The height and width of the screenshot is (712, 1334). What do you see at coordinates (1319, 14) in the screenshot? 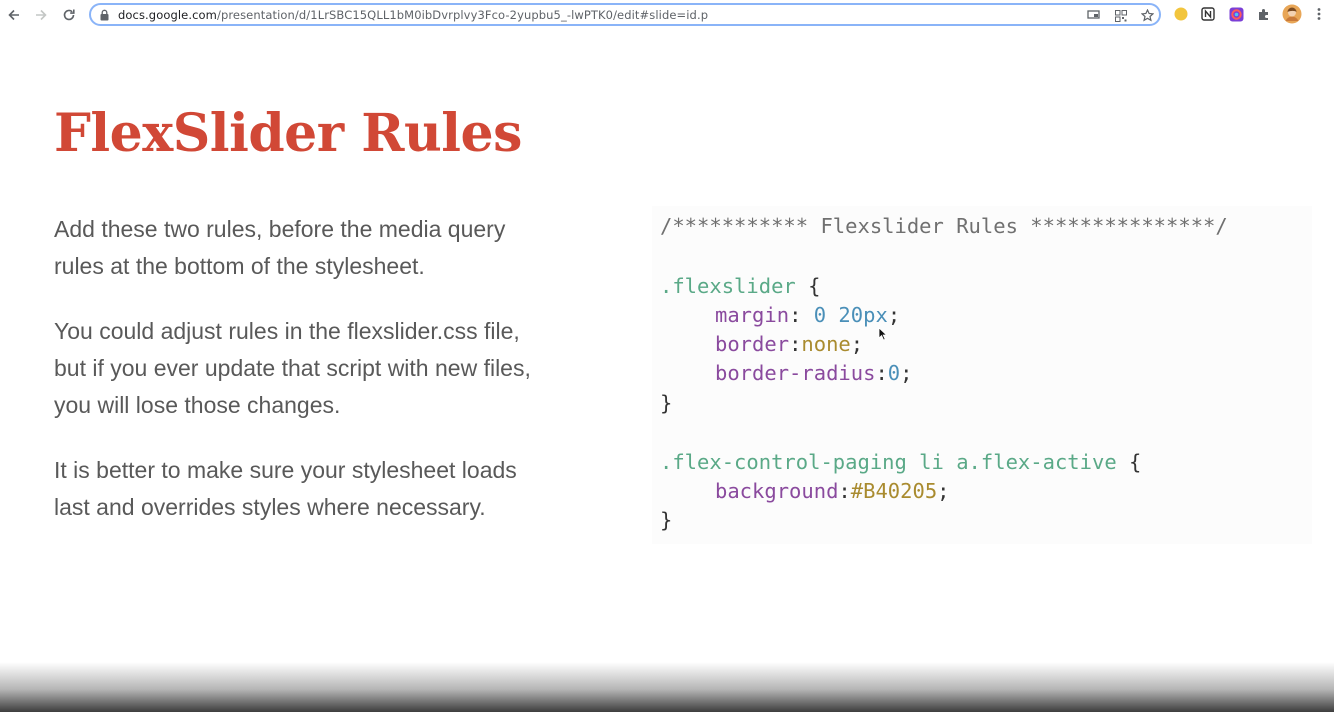
I see `menu-kebab-icon` at bounding box center [1319, 14].